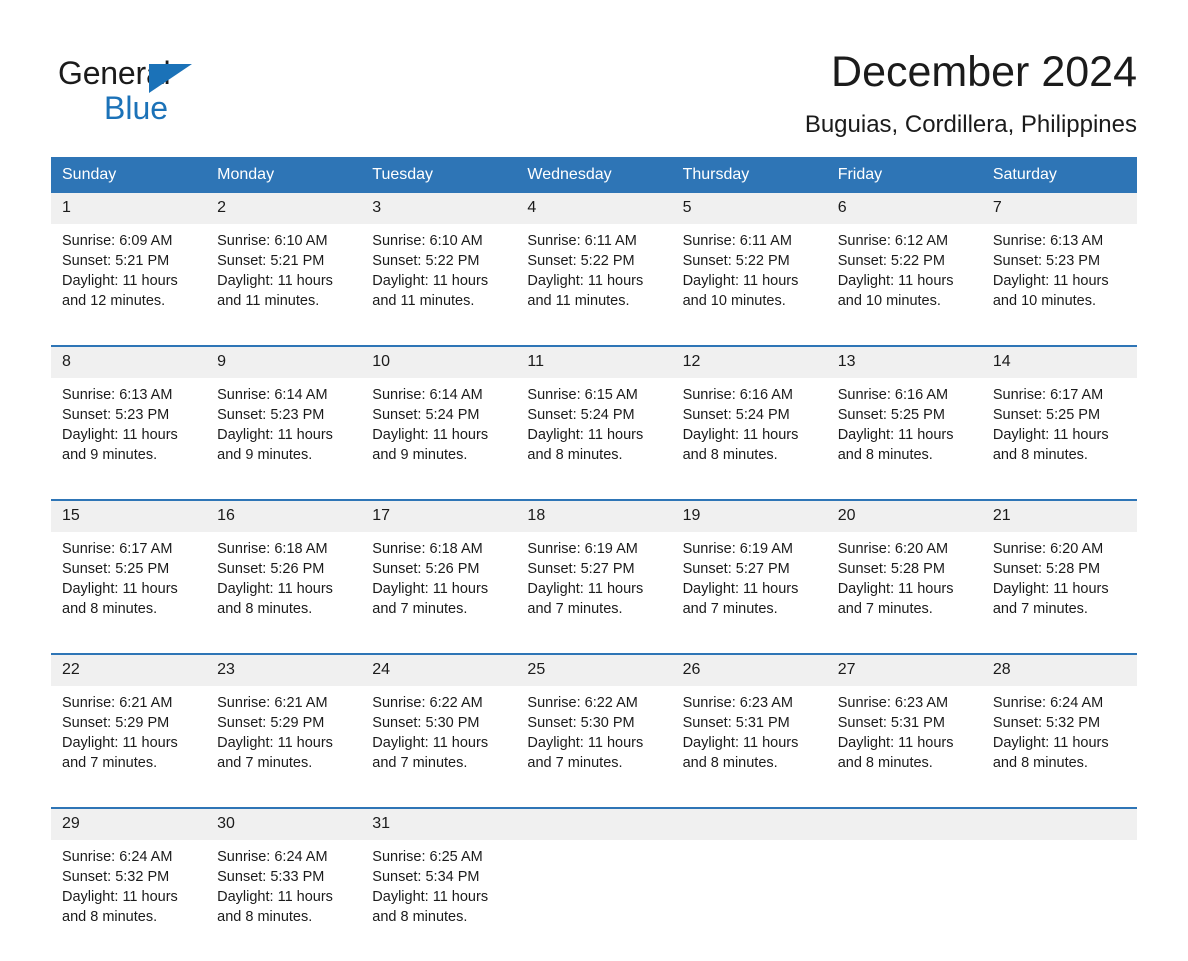 The height and width of the screenshot is (961, 1188). Describe the element at coordinates (749, 175) in the screenshot. I see `weekday-header-thursday: Thursday` at that location.